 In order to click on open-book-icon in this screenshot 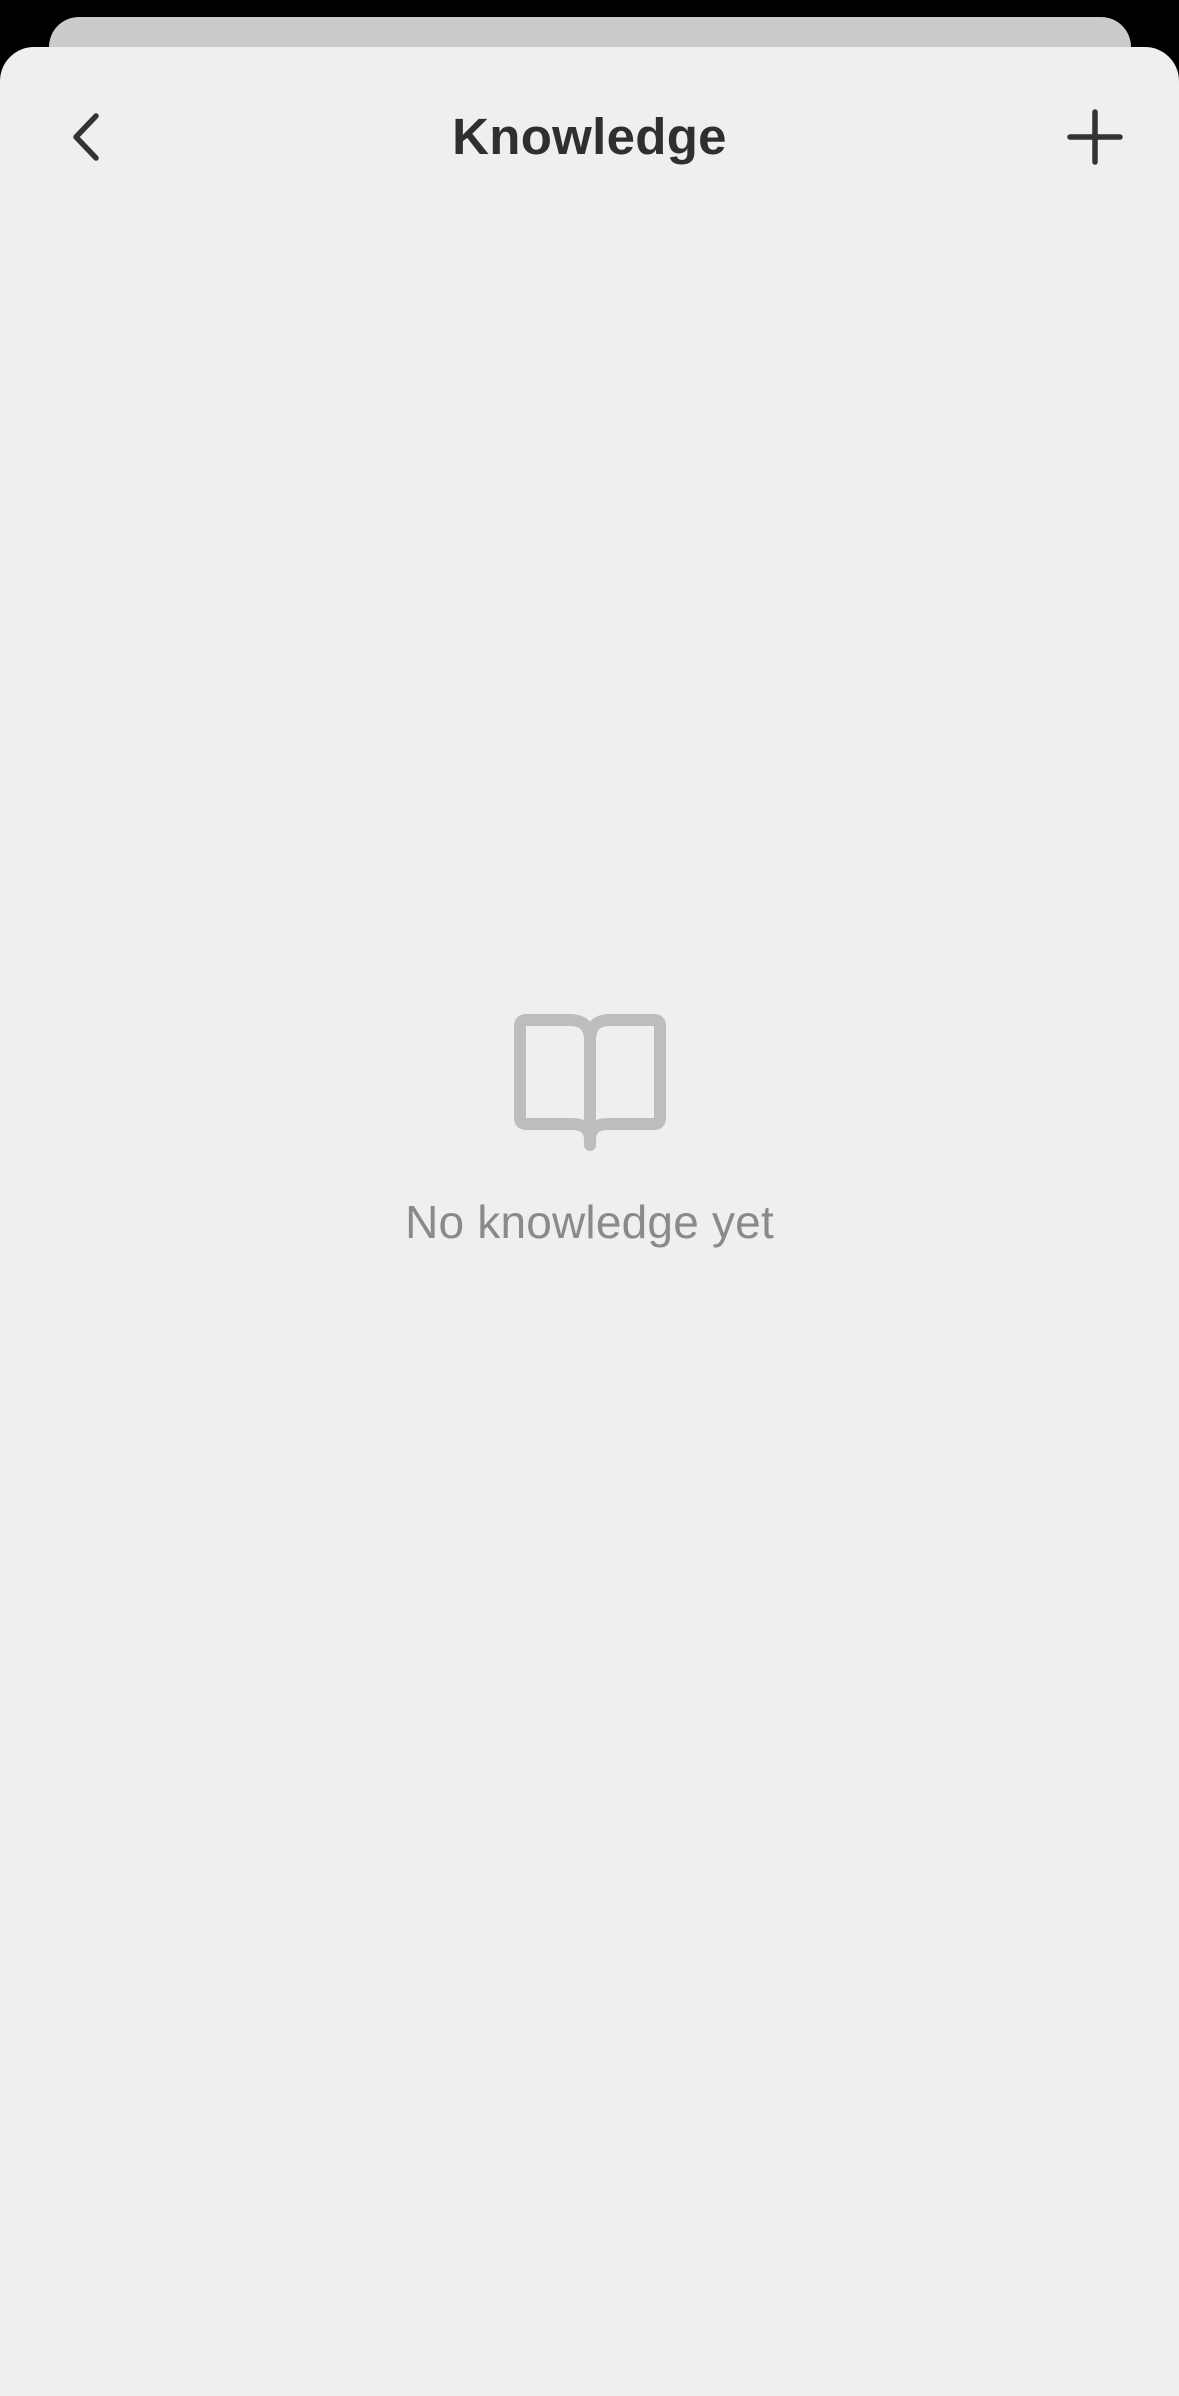, I will do `click(589, 1082)`.